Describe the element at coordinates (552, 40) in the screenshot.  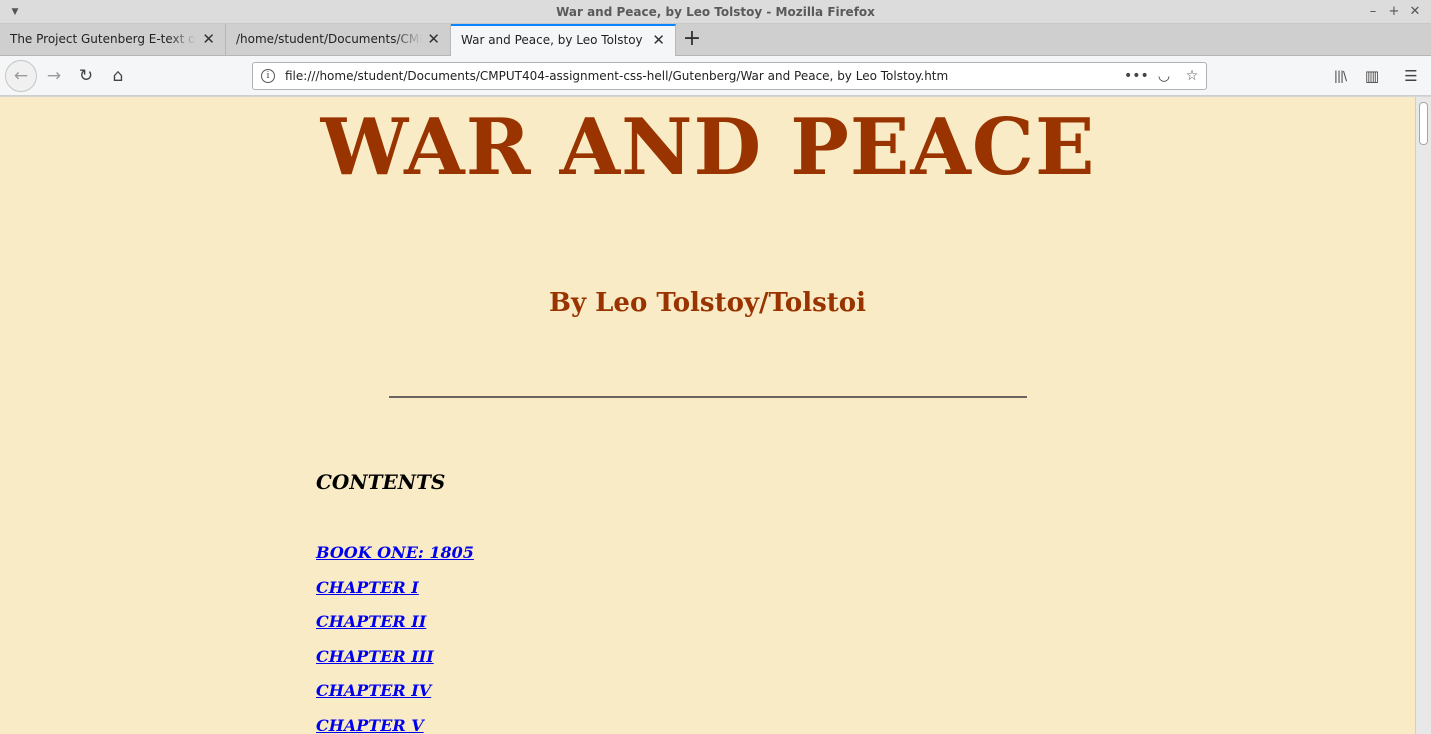
I see `tab-label: War and Peace, by Leo Tolstoy` at that location.